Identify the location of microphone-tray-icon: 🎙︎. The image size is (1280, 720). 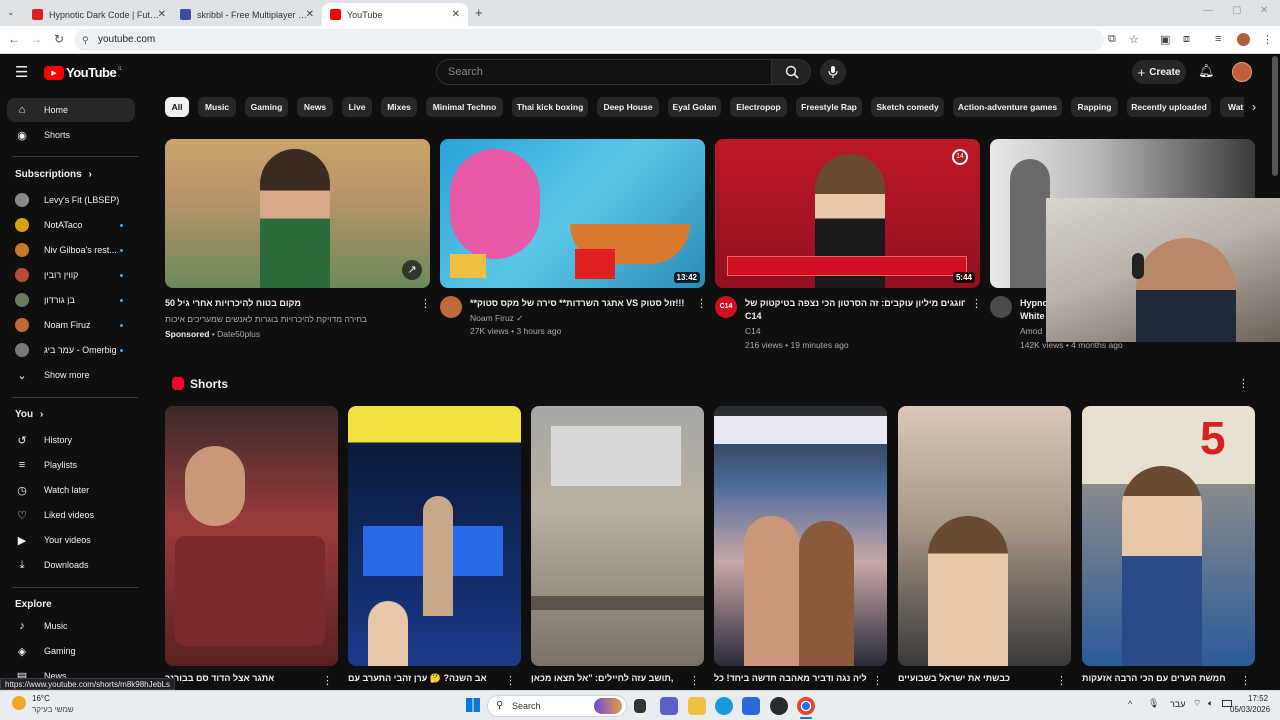
(1153, 703).